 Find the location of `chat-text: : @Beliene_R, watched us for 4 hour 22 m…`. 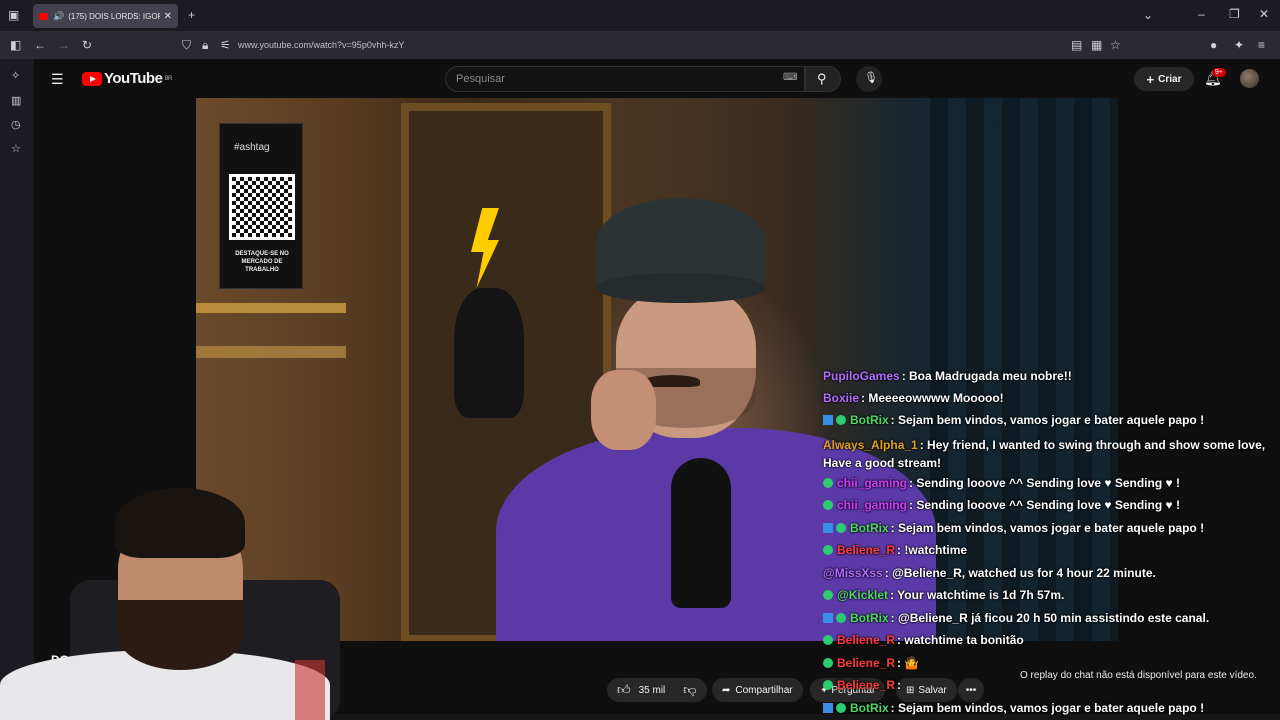

chat-text: : @Beliene_R, watched us for 4 hour 22 m… is located at coordinates (1020, 573).